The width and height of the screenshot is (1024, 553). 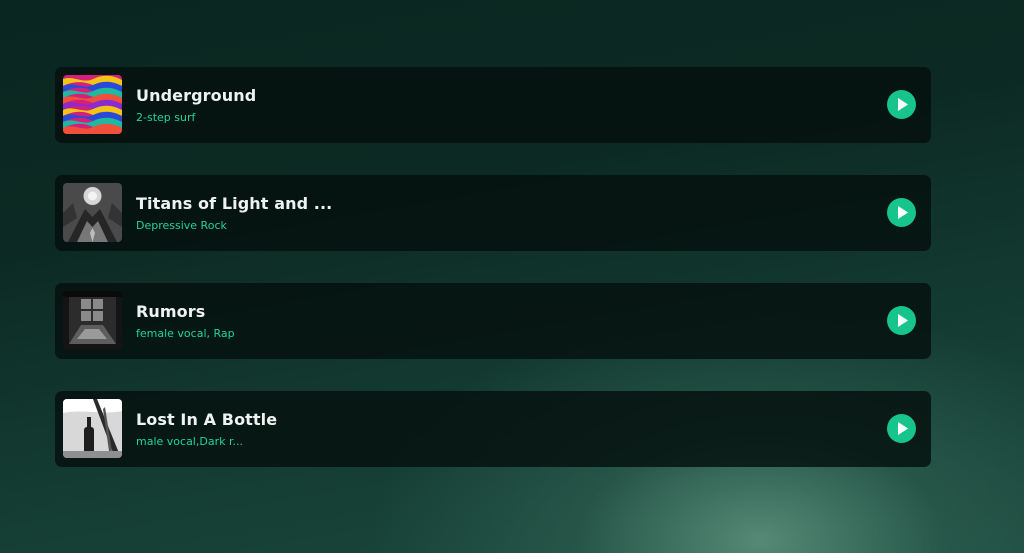 I want to click on track-card: Underground 2-step surf, so click(x=493, y=105).